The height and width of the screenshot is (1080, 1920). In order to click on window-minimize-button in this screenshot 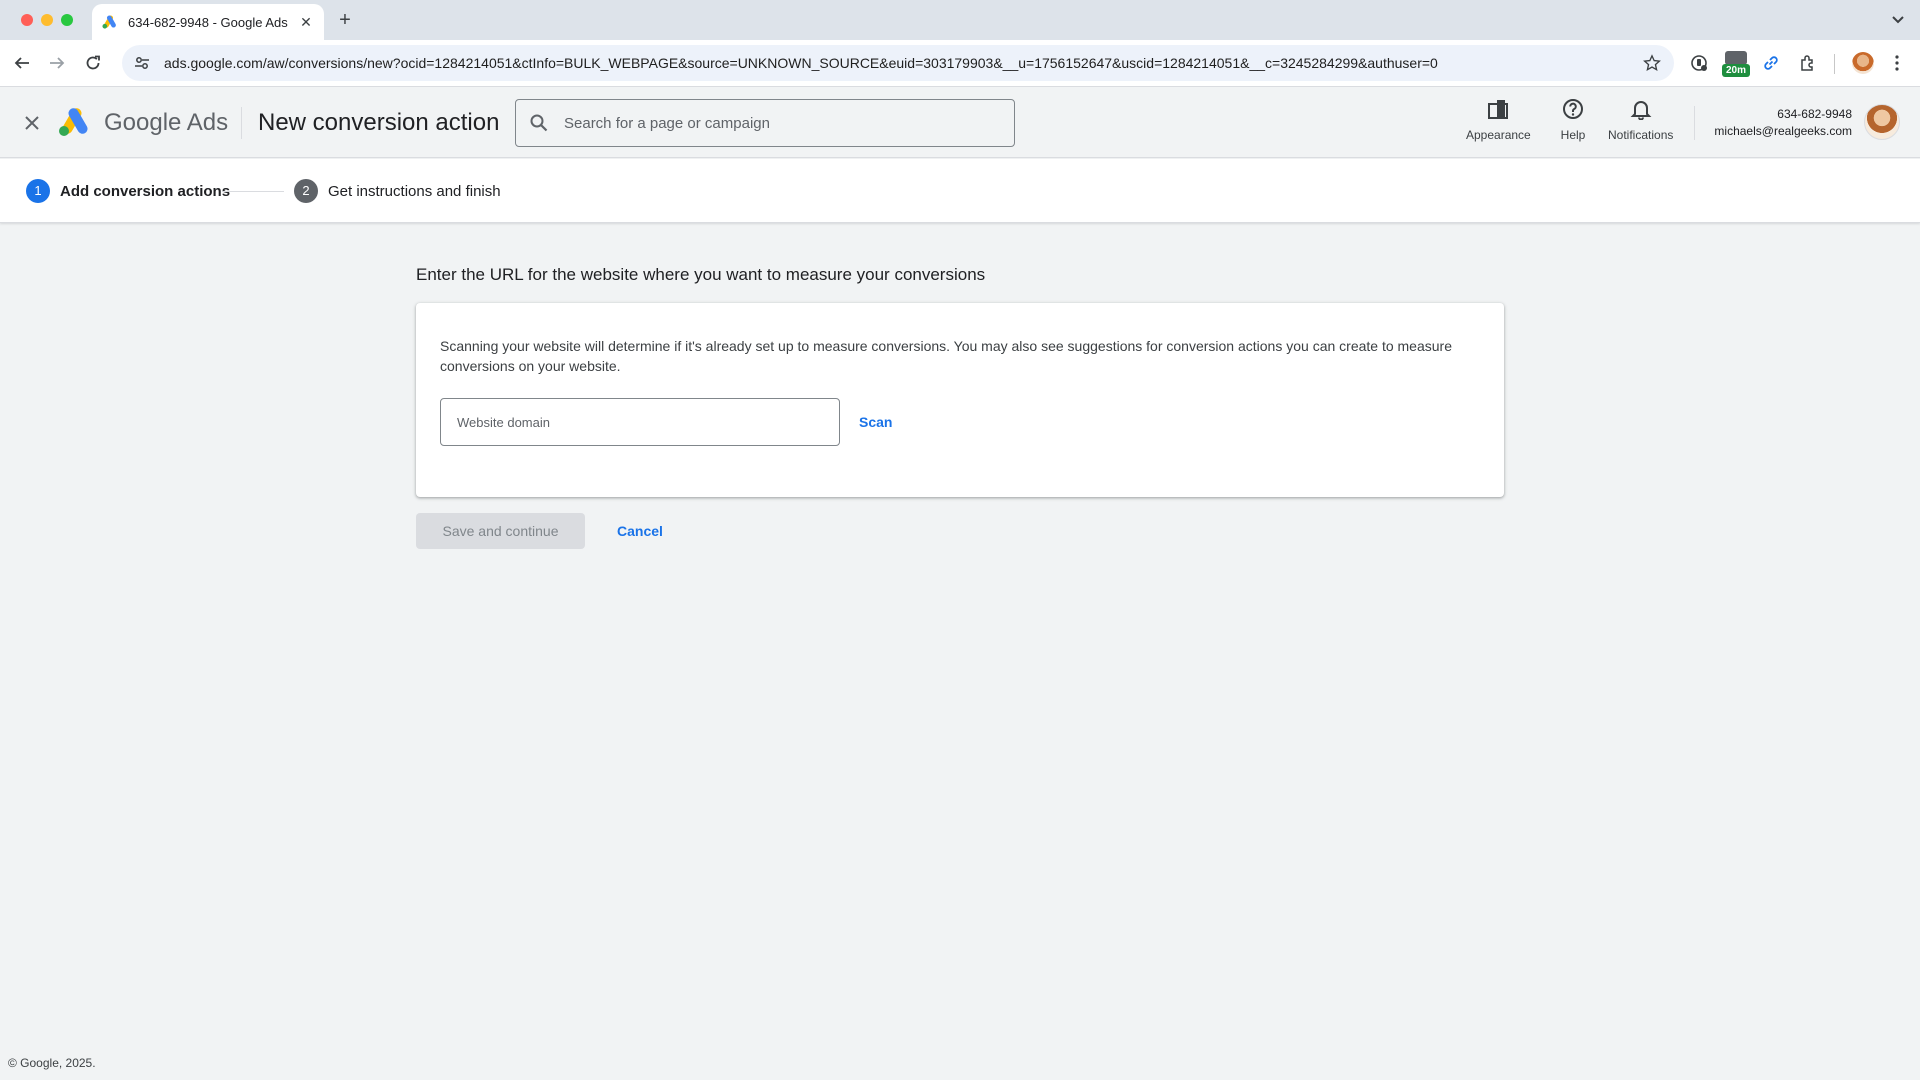, I will do `click(47, 20)`.